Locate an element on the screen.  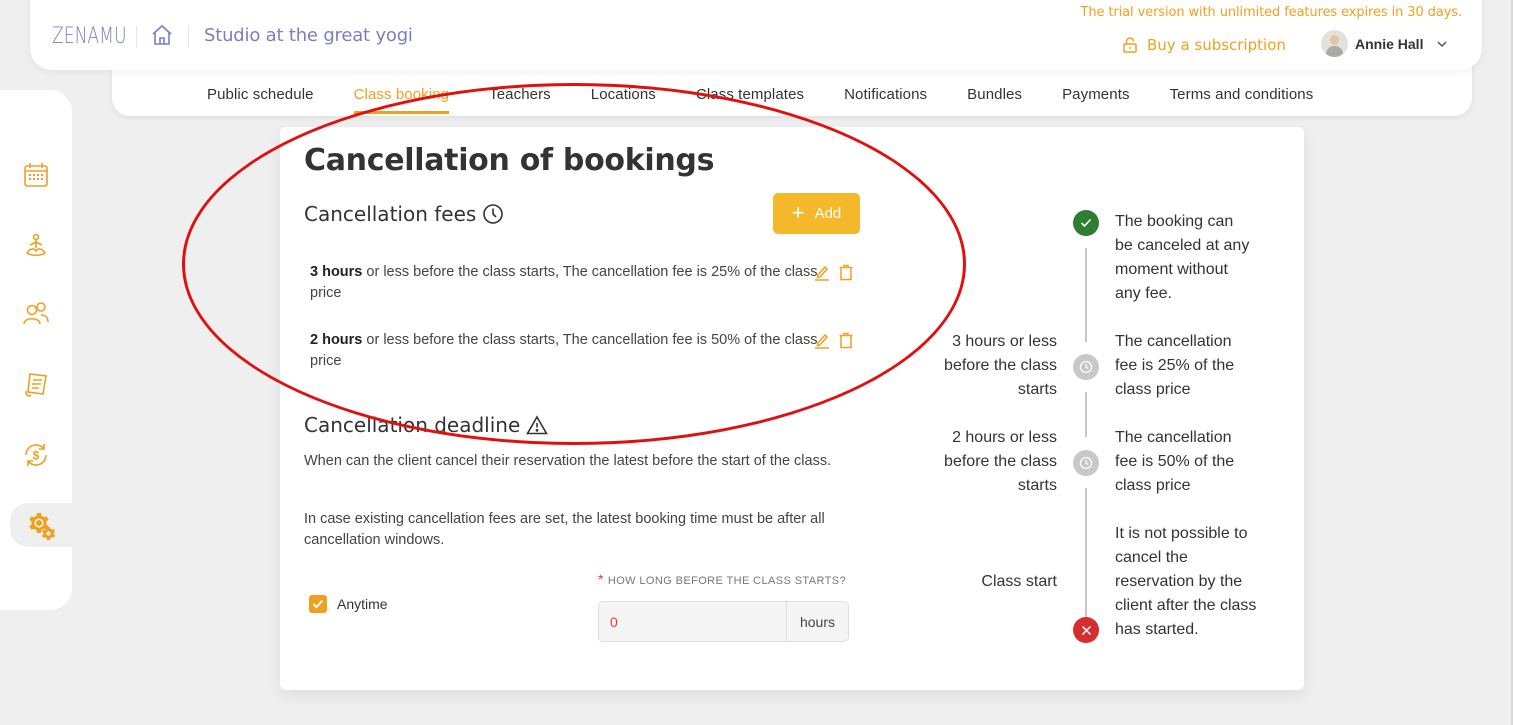
add-fee-button: + Add is located at coordinates (816, 213).